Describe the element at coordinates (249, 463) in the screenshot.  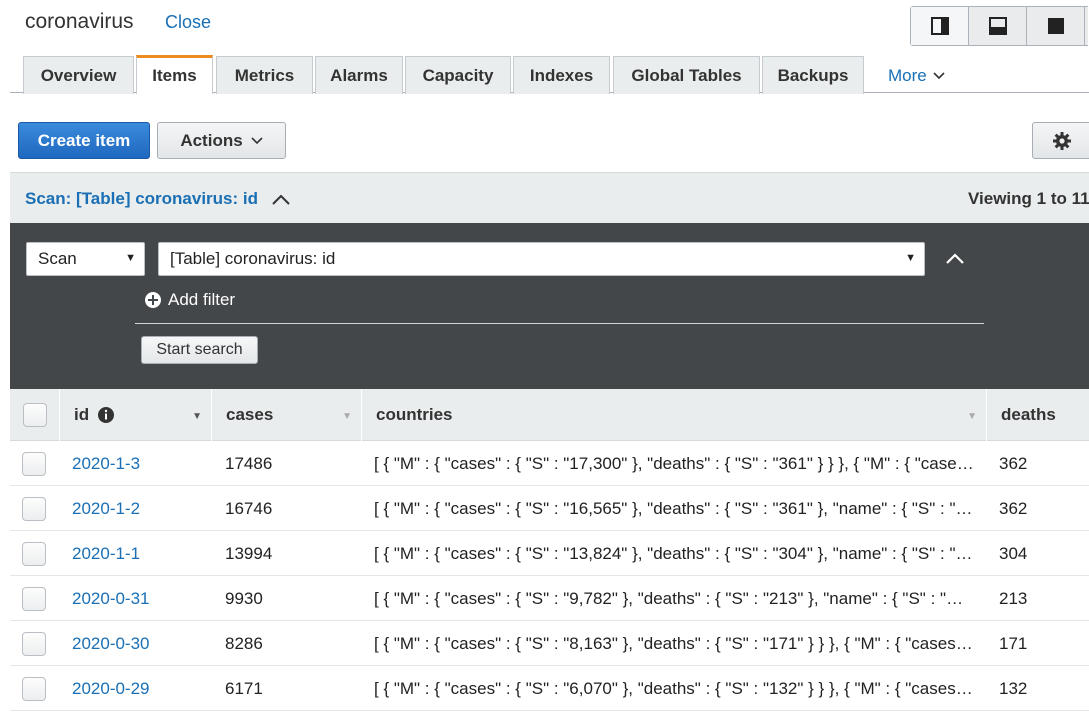
I see `cases-cell: 17486` at that location.